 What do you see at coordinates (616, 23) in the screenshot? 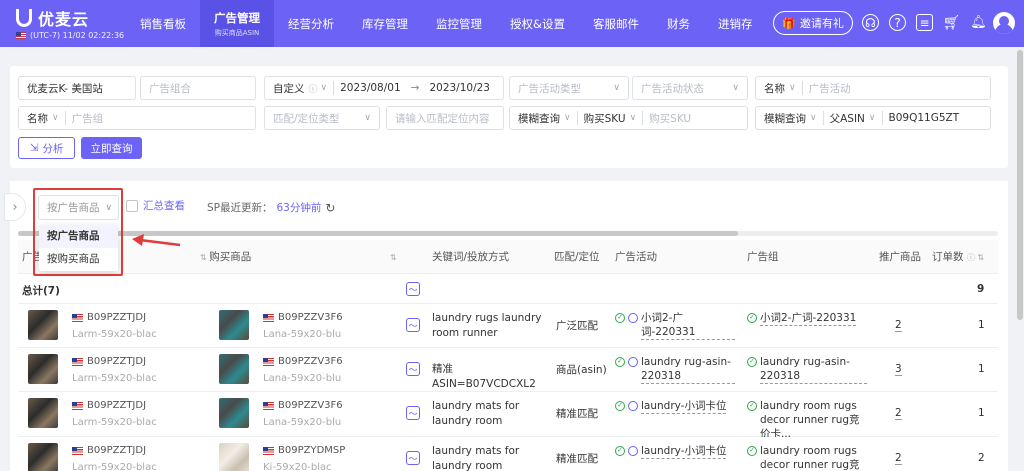
I see `nav-item-service-mail: 客服邮件` at bounding box center [616, 23].